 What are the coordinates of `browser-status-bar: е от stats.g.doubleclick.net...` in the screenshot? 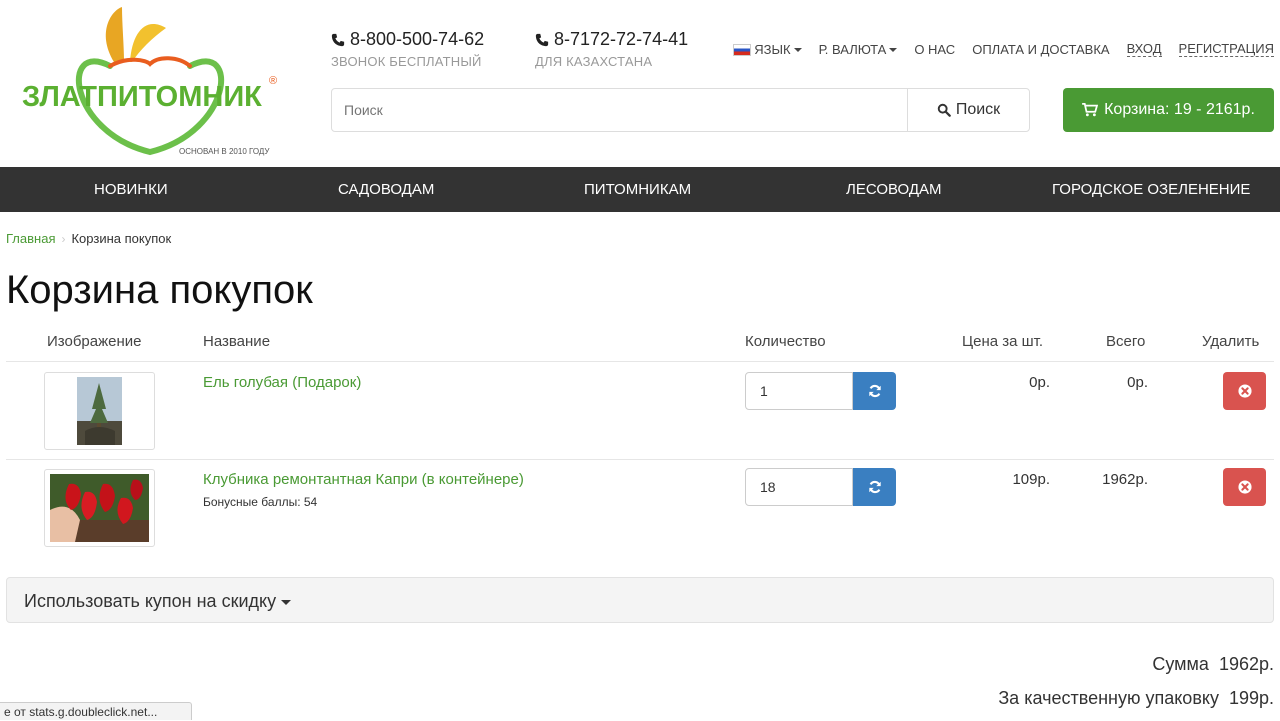 It's located at (96, 711).